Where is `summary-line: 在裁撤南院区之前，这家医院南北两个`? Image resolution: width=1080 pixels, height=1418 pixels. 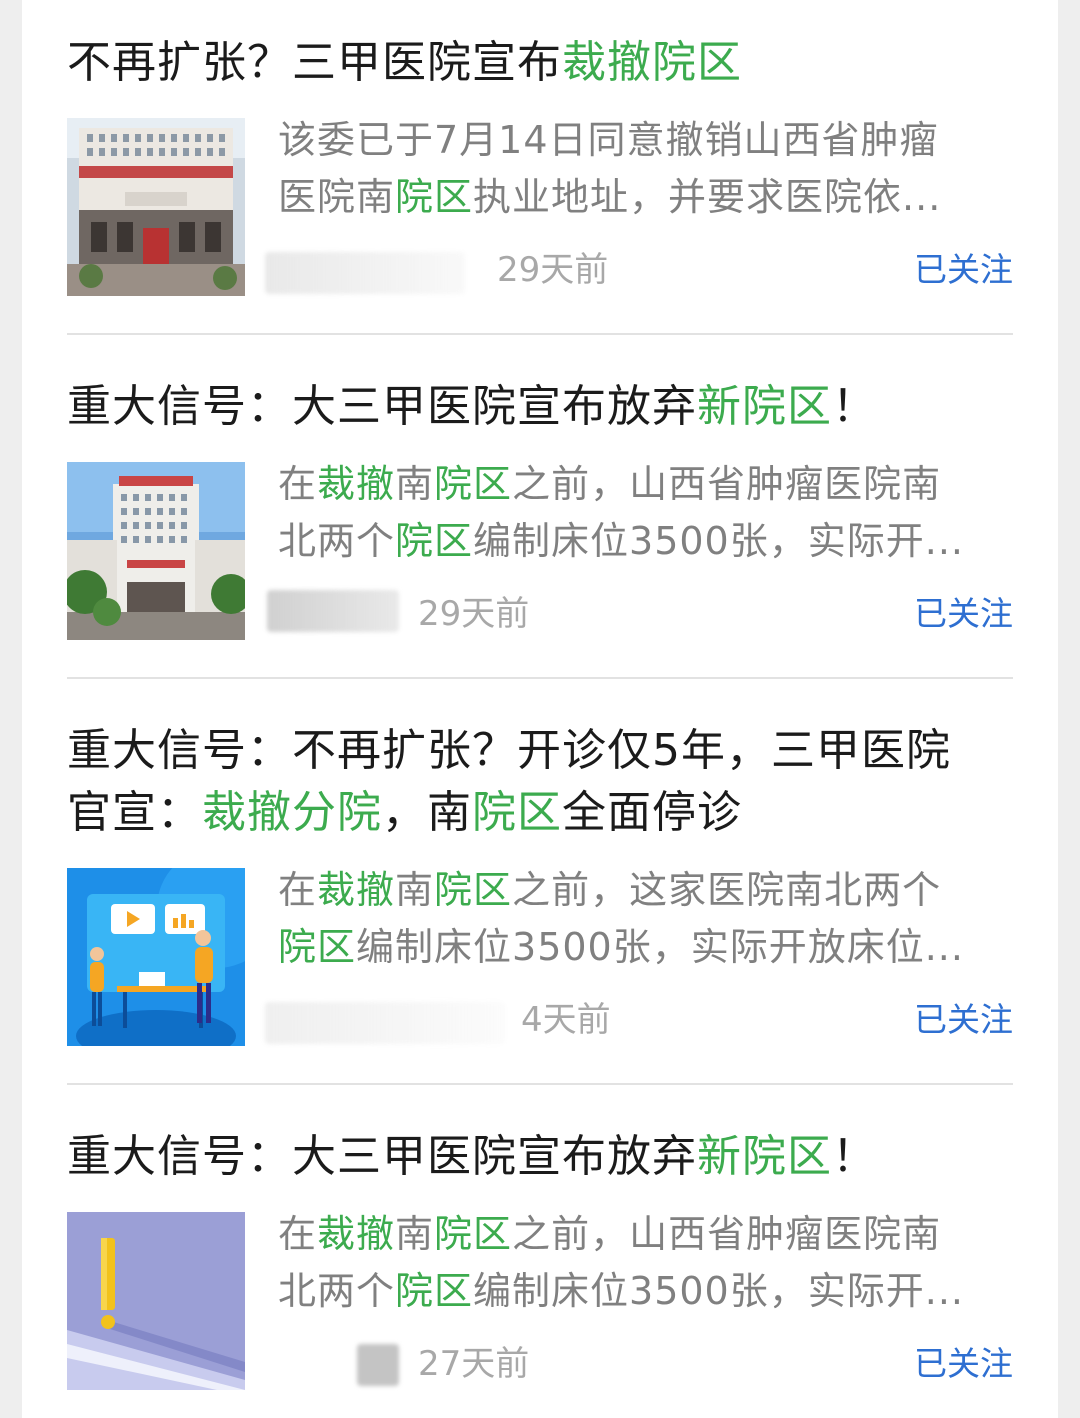
summary-line: 在裁撤南院区之前，这家医院南北两个 is located at coordinates (643, 890).